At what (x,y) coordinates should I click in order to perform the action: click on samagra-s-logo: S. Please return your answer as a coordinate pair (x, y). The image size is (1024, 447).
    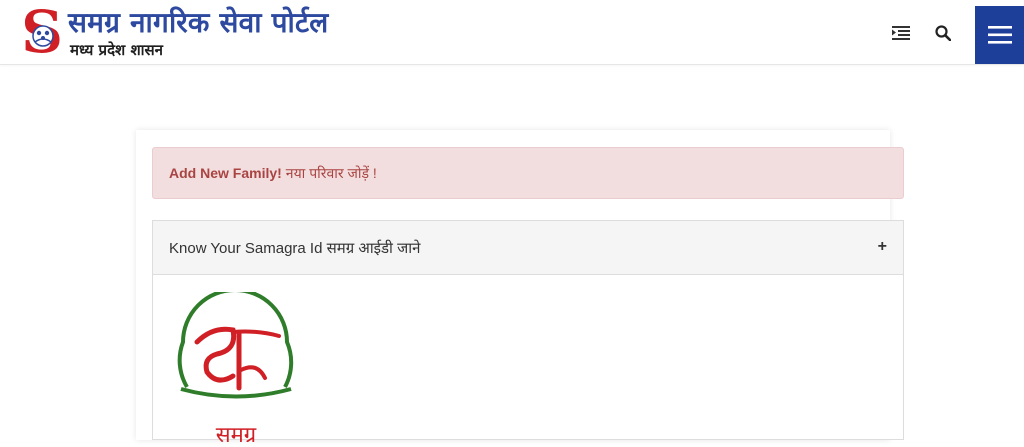
    Looking at the image, I should click on (42, 33).